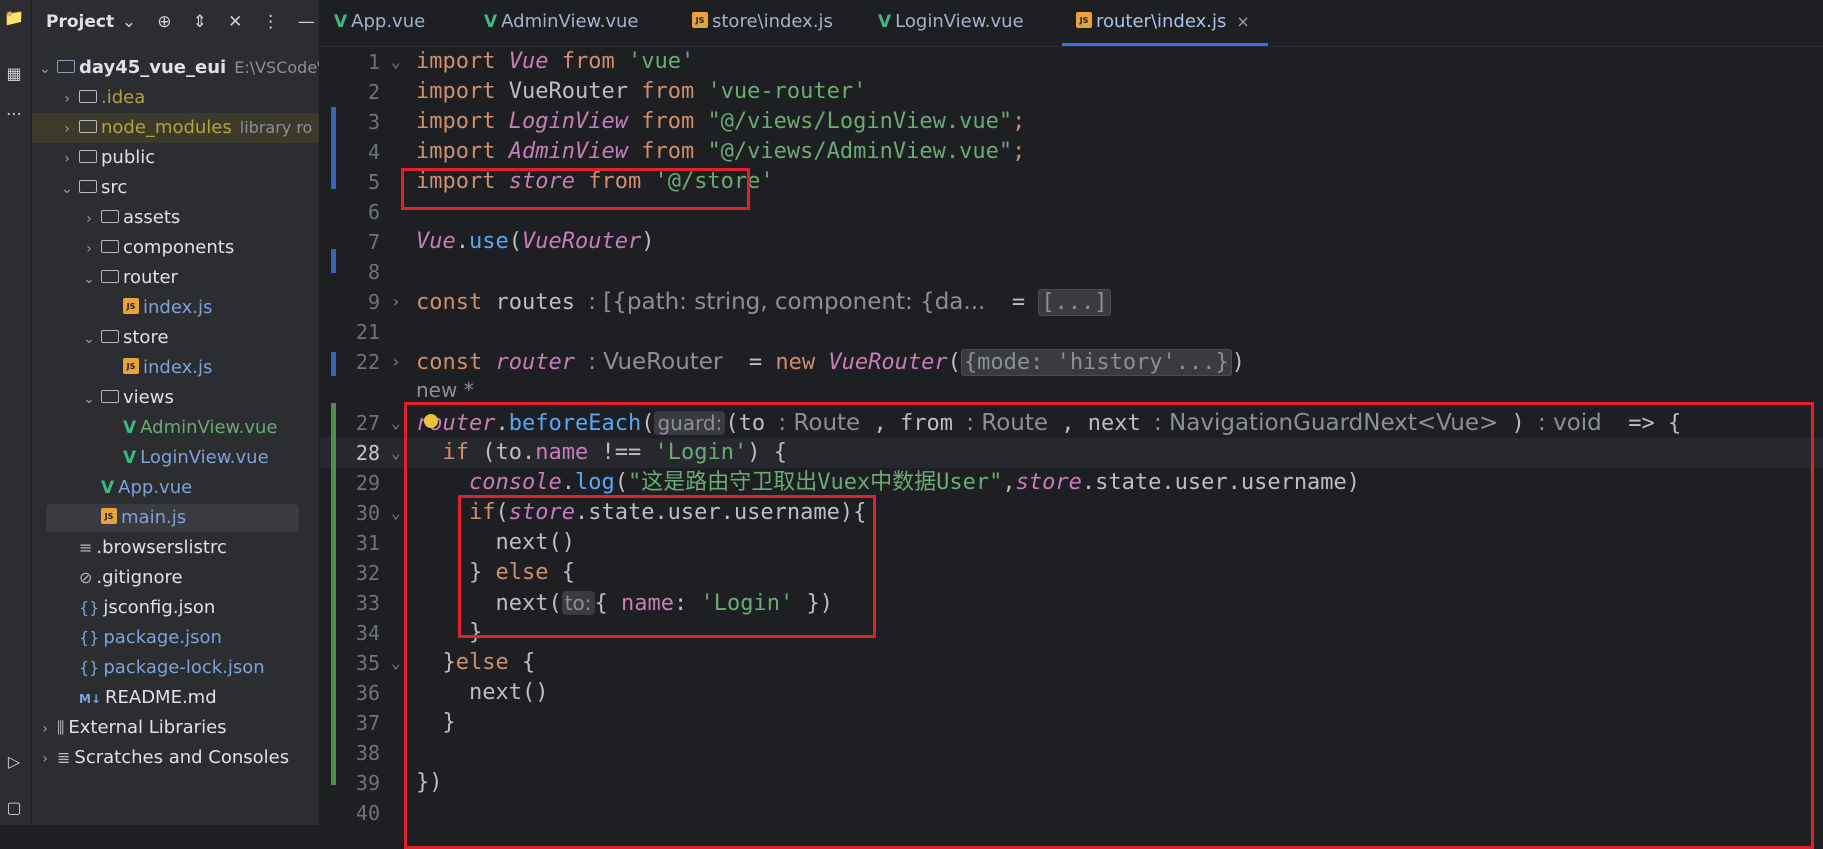 The height and width of the screenshot is (849, 1823). I want to click on tree-item: ≡ .browserslistrc, so click(175, 548).